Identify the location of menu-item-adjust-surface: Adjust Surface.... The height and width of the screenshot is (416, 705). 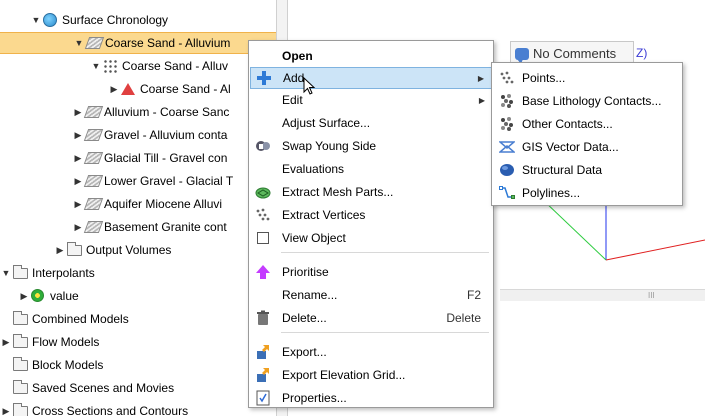
(371, 123).